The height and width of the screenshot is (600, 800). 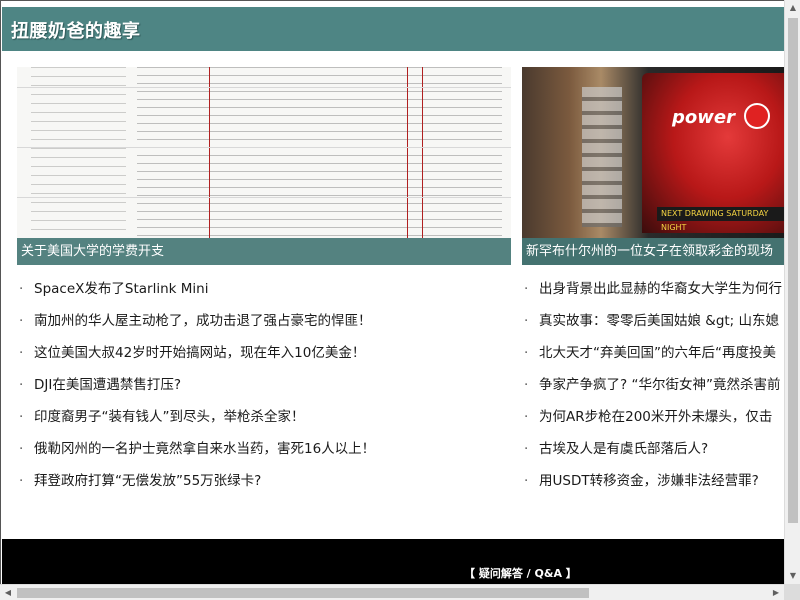 What do you see at coordinates (703, 117) in the screenshot?
I see `powerball-logo-text: power` at bounding box center [703, 117].